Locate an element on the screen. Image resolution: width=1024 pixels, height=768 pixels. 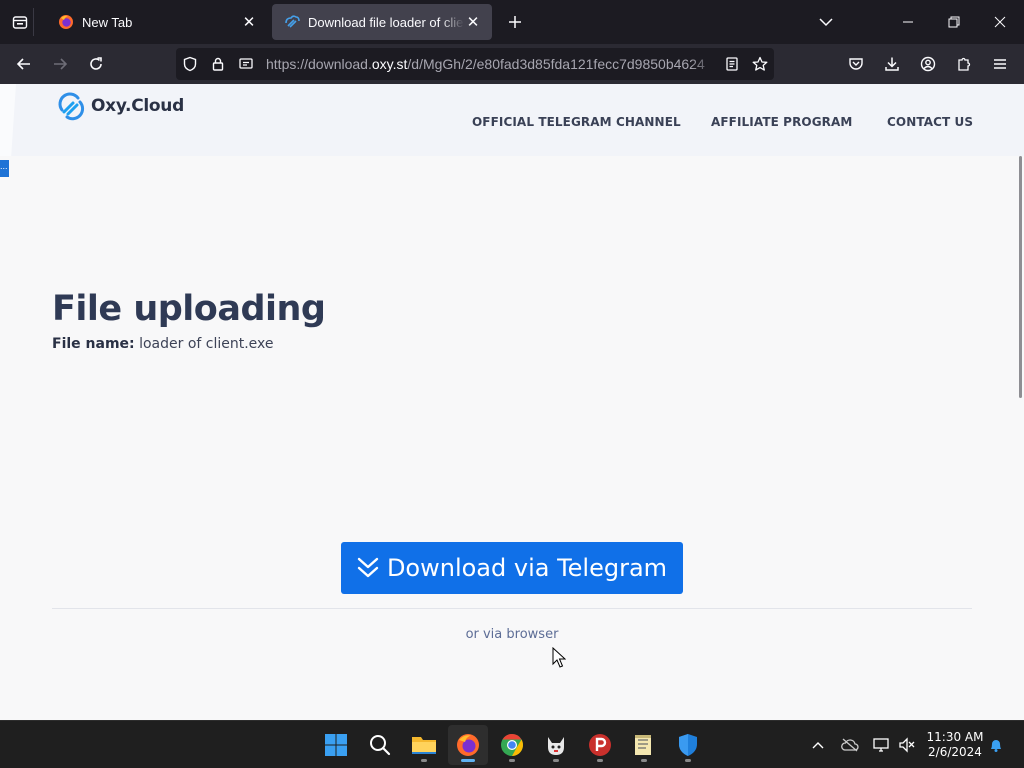
volume-tray is located at coordinates (907, 745).